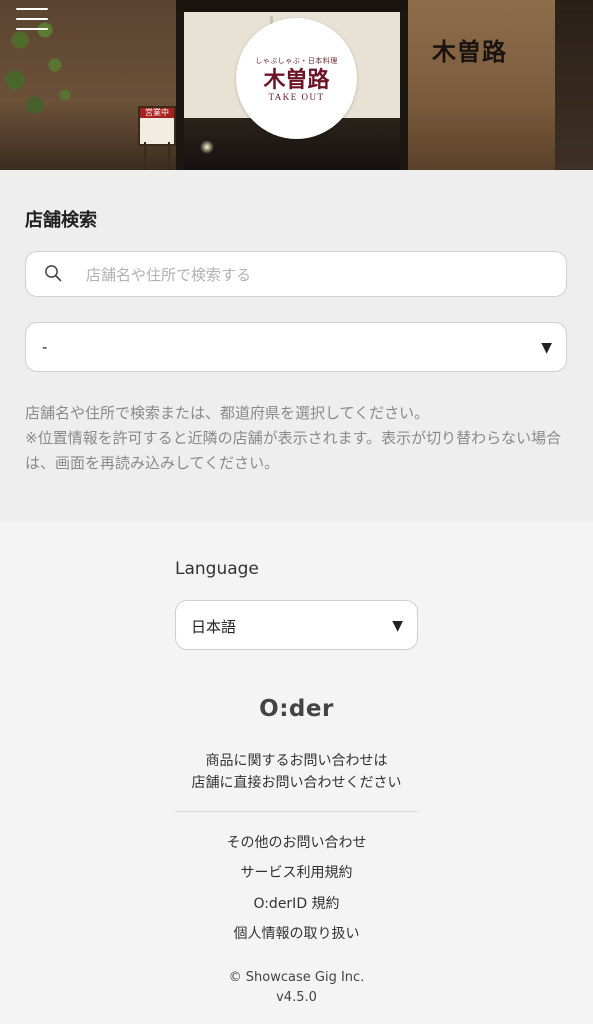 This screenshot has width=593, height=1024. I want to click on open-stand-legs, so click(157, 156).